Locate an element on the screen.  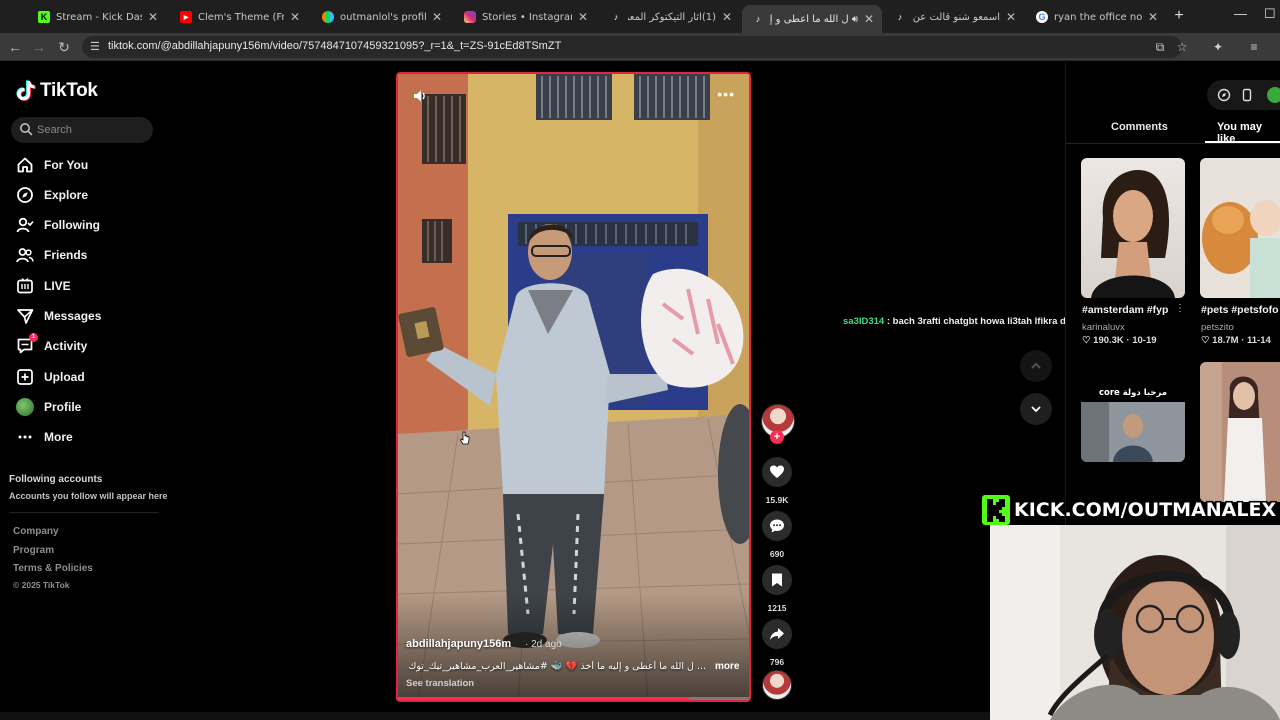
card-overlay-text: مرحبا دولة core is located at coordinates (1133, 393).